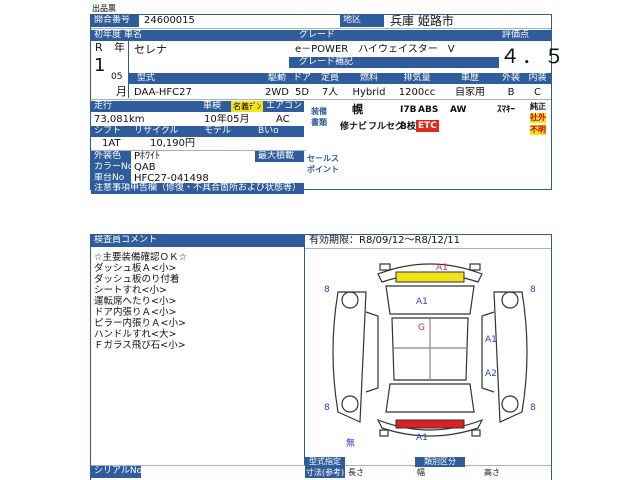 This screenshot has width=640, height=480. What do you see at coordinates (408, 110) in the screenshot?
I see `option-item: I7B` at bounding box center [408, 110].